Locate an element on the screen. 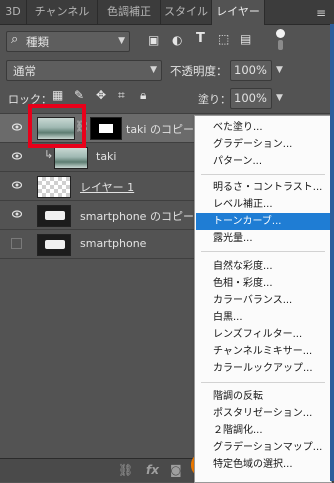 The width and height of the screenshot is (334, 483). filter-kind-label: 種類 is located at coordinates (37, 42).